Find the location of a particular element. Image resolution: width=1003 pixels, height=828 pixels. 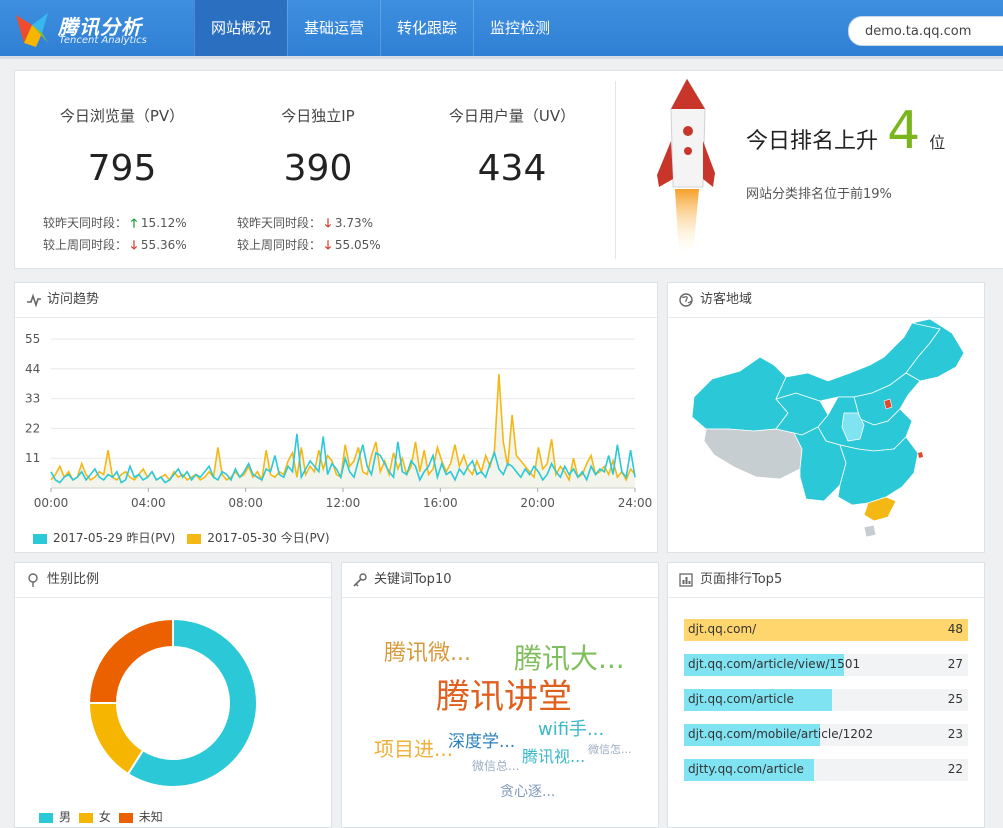

gender-legend: 男 女 未知 is located at coordinates (101, 816).